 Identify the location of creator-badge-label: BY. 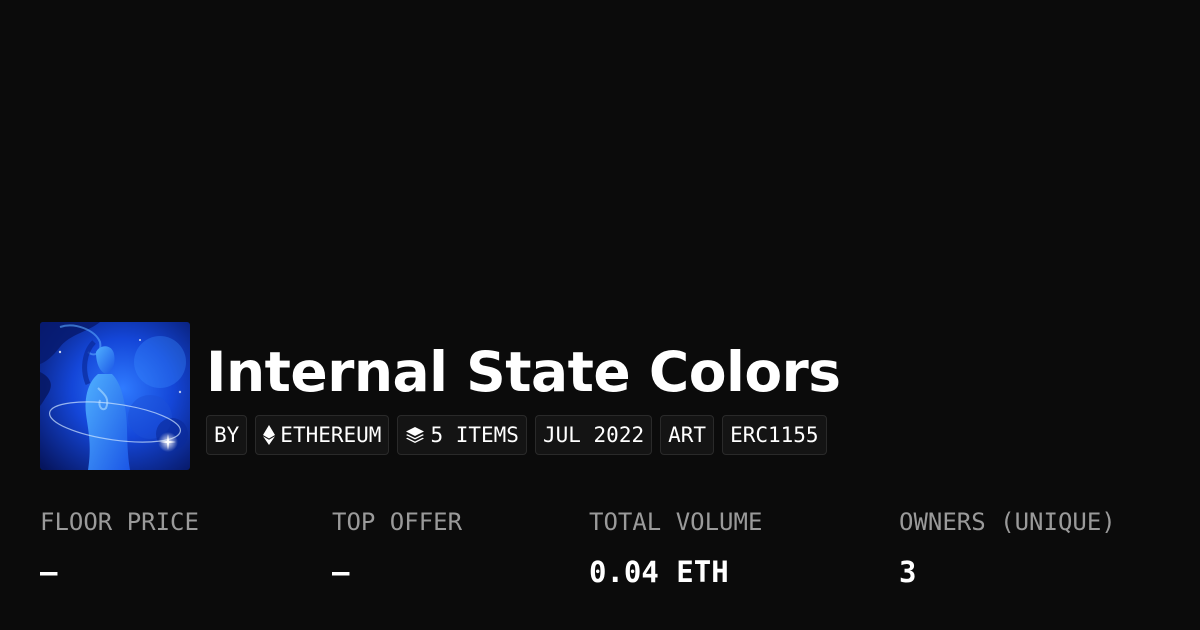
(227, 435).